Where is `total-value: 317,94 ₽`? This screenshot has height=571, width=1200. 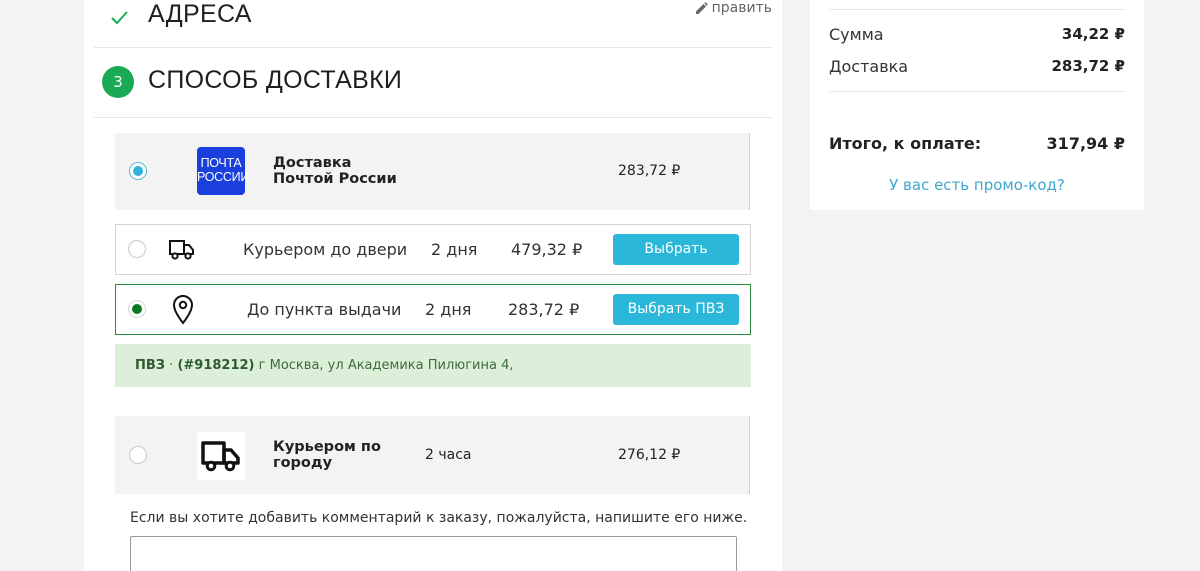 total-value: 317,94 ₽ is located at coordinates (1085, 143).